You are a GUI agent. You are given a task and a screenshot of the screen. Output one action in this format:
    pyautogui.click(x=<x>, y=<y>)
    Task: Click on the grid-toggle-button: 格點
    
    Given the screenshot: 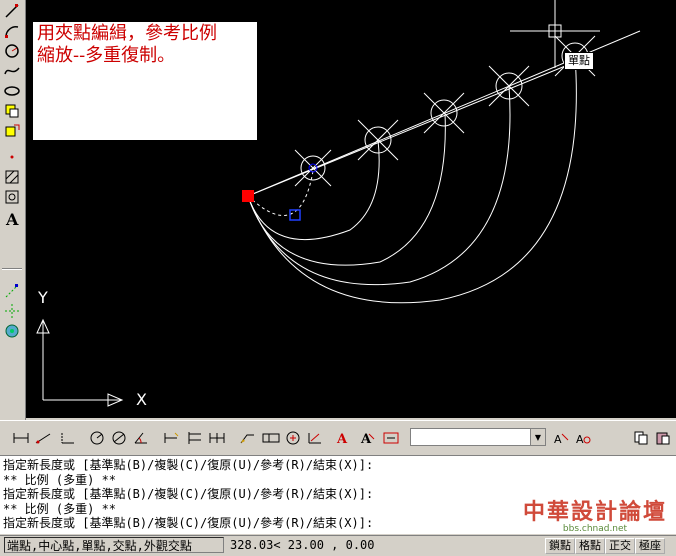 What is the action you would take?
    pyautogui.click(x=590, y=546)
    